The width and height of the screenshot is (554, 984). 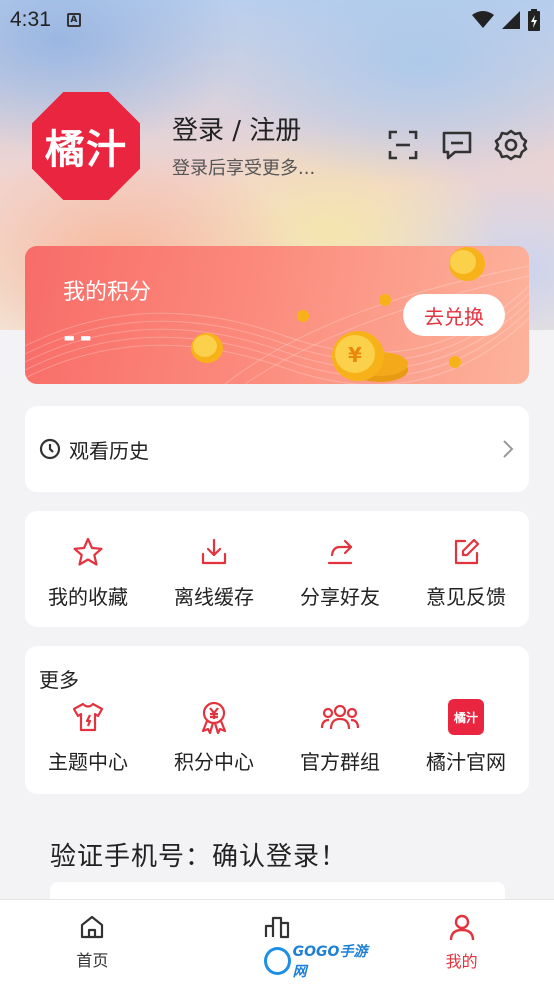 I want to click on redeem-button: 去兑换, so click(x=454, y=315).